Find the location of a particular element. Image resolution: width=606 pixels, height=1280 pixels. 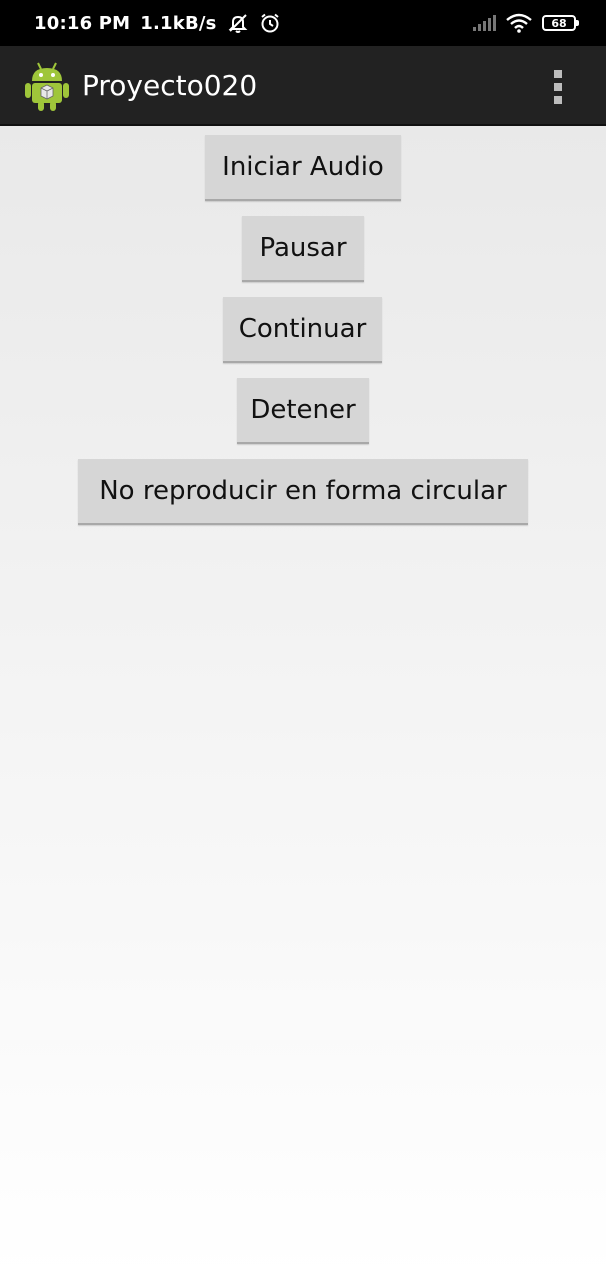

app-title: Proyecto020 is located at coordinates (170, 85).